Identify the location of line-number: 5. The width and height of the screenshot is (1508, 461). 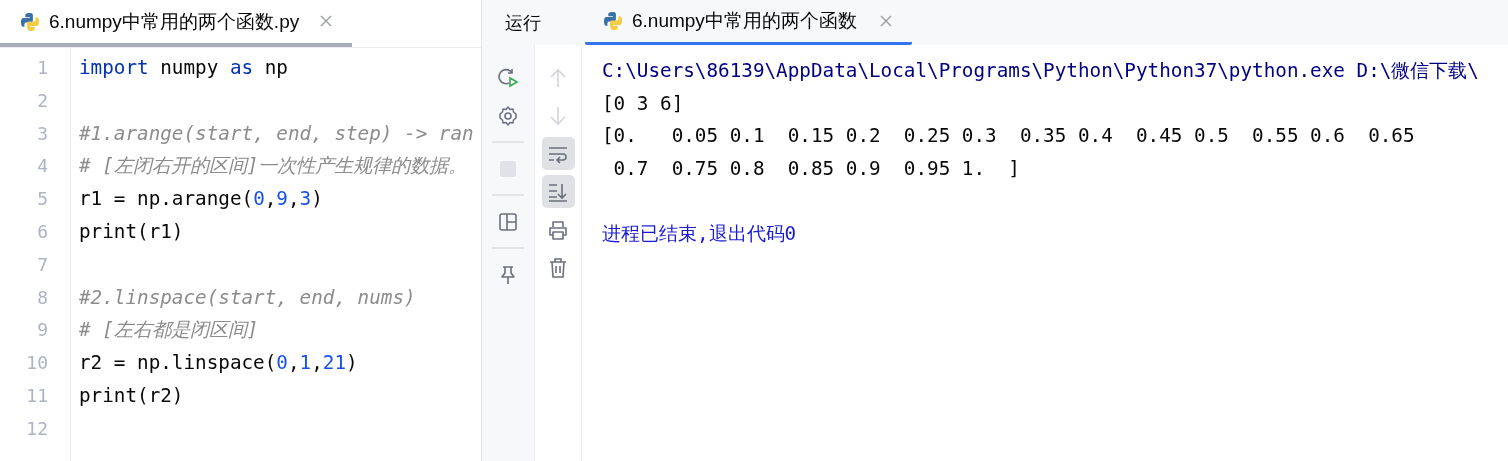
(42, 199).